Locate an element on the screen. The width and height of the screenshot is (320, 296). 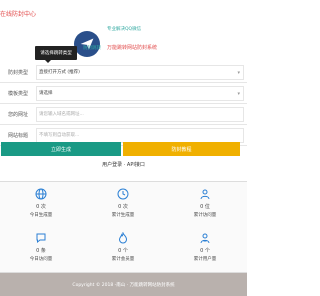
jump-type-select: 直接打开方式 (推荐) ▾ is located at coordinates (140, 72).